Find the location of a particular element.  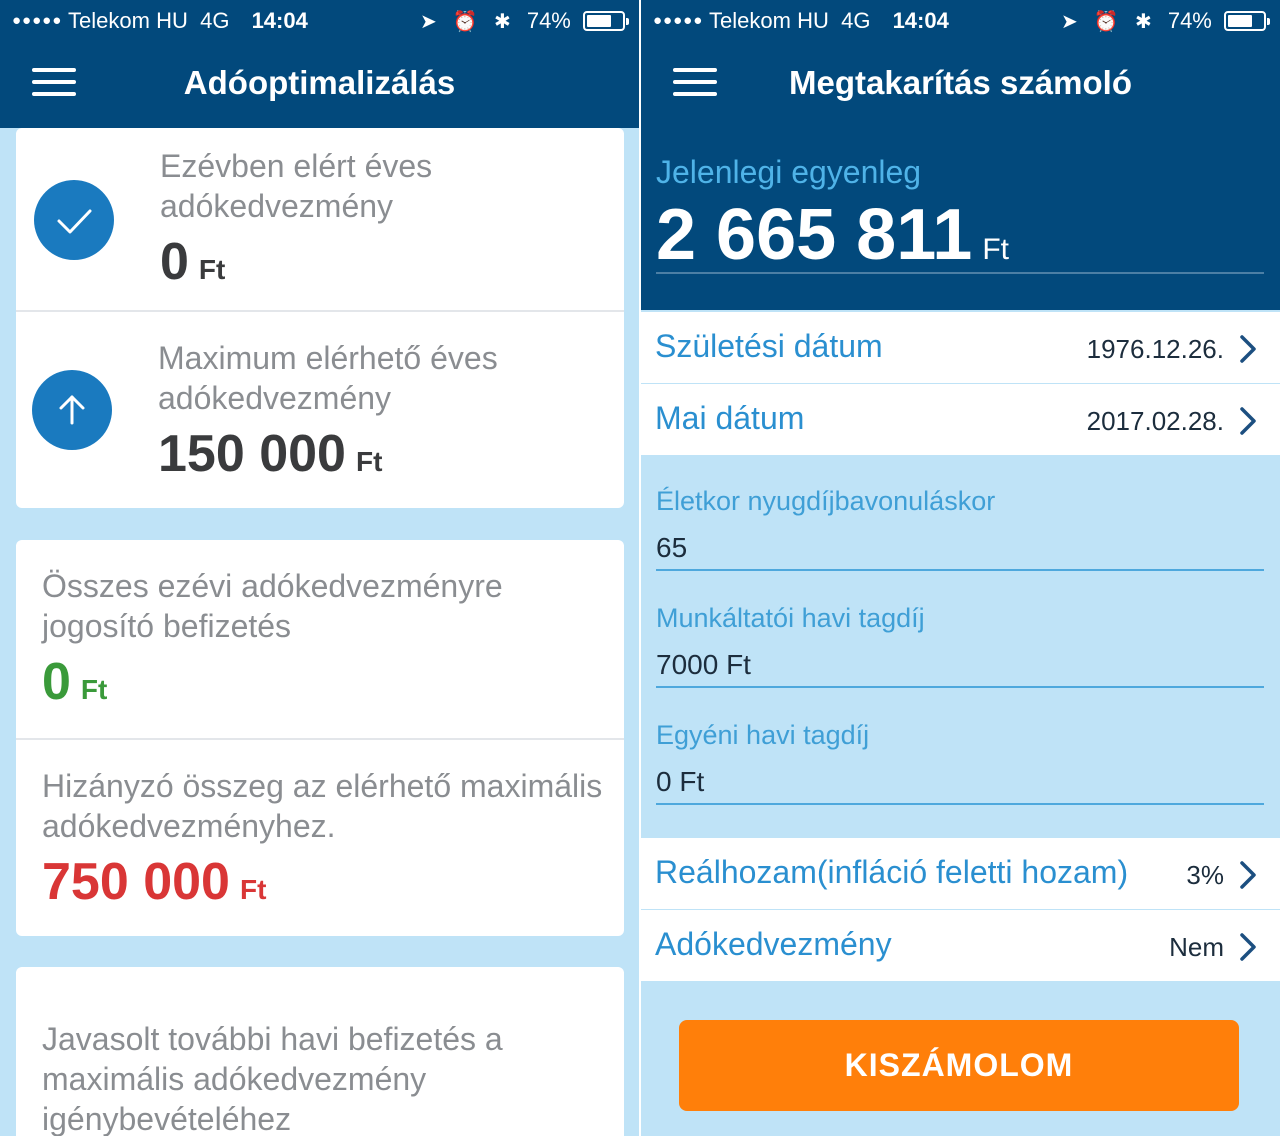

tax-benefit-value: Nem is located at coordinates (1196, 947).